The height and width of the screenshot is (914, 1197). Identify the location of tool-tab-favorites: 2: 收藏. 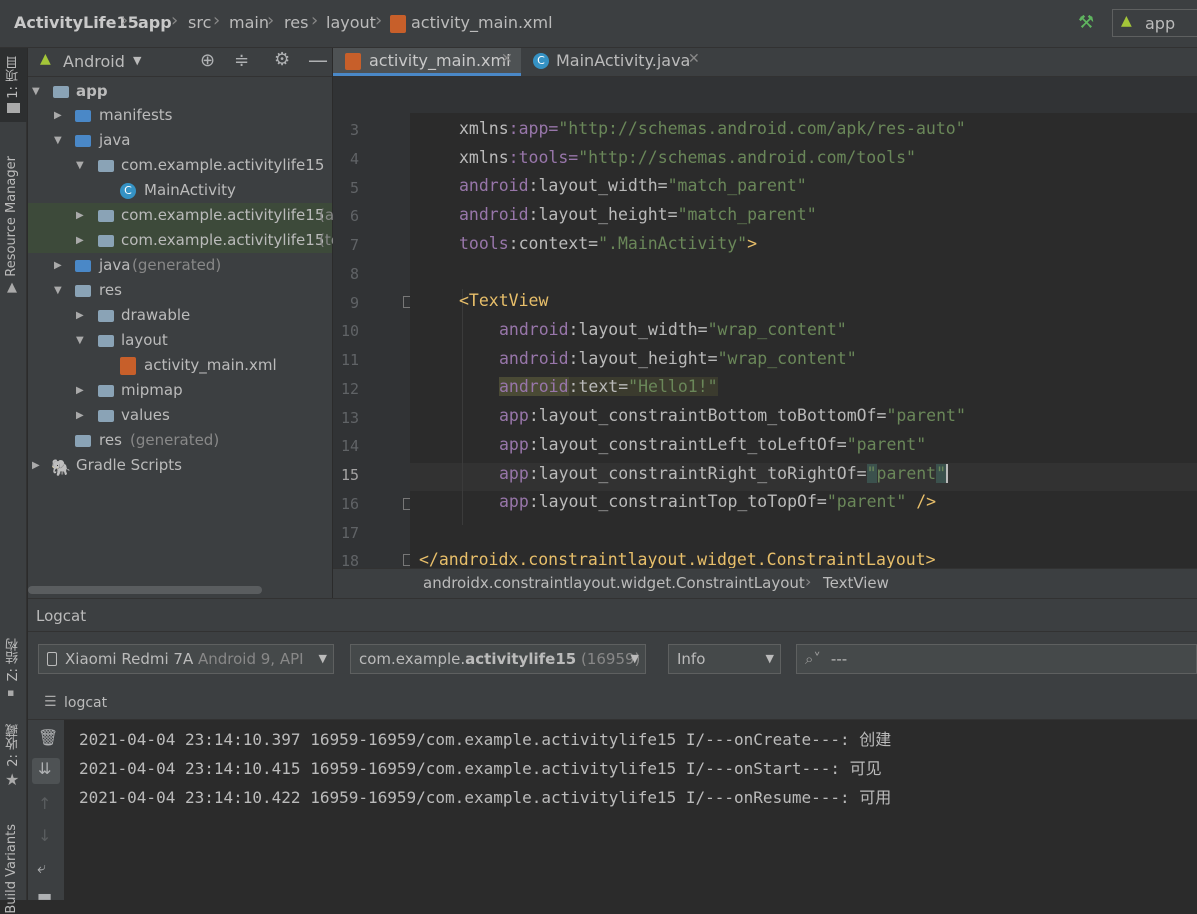
(13, 745).